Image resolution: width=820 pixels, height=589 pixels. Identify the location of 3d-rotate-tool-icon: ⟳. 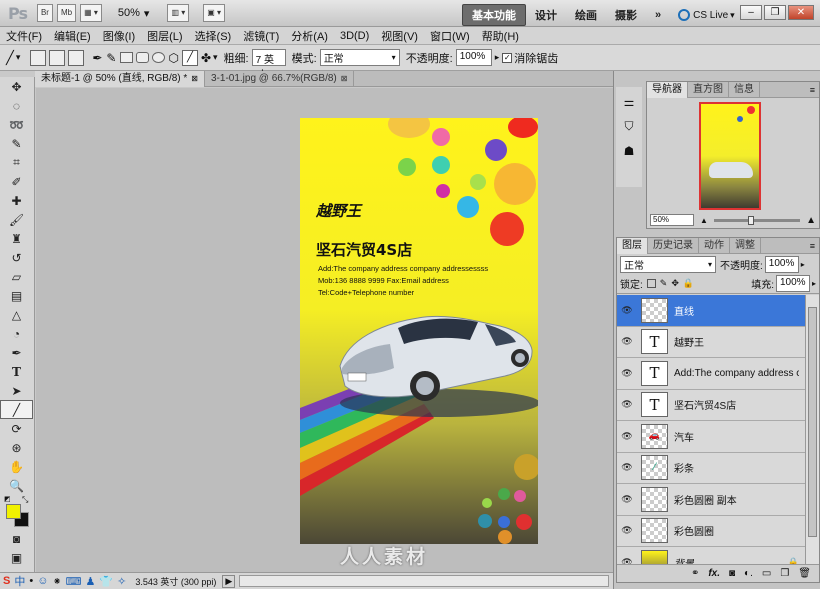
(16, 428).